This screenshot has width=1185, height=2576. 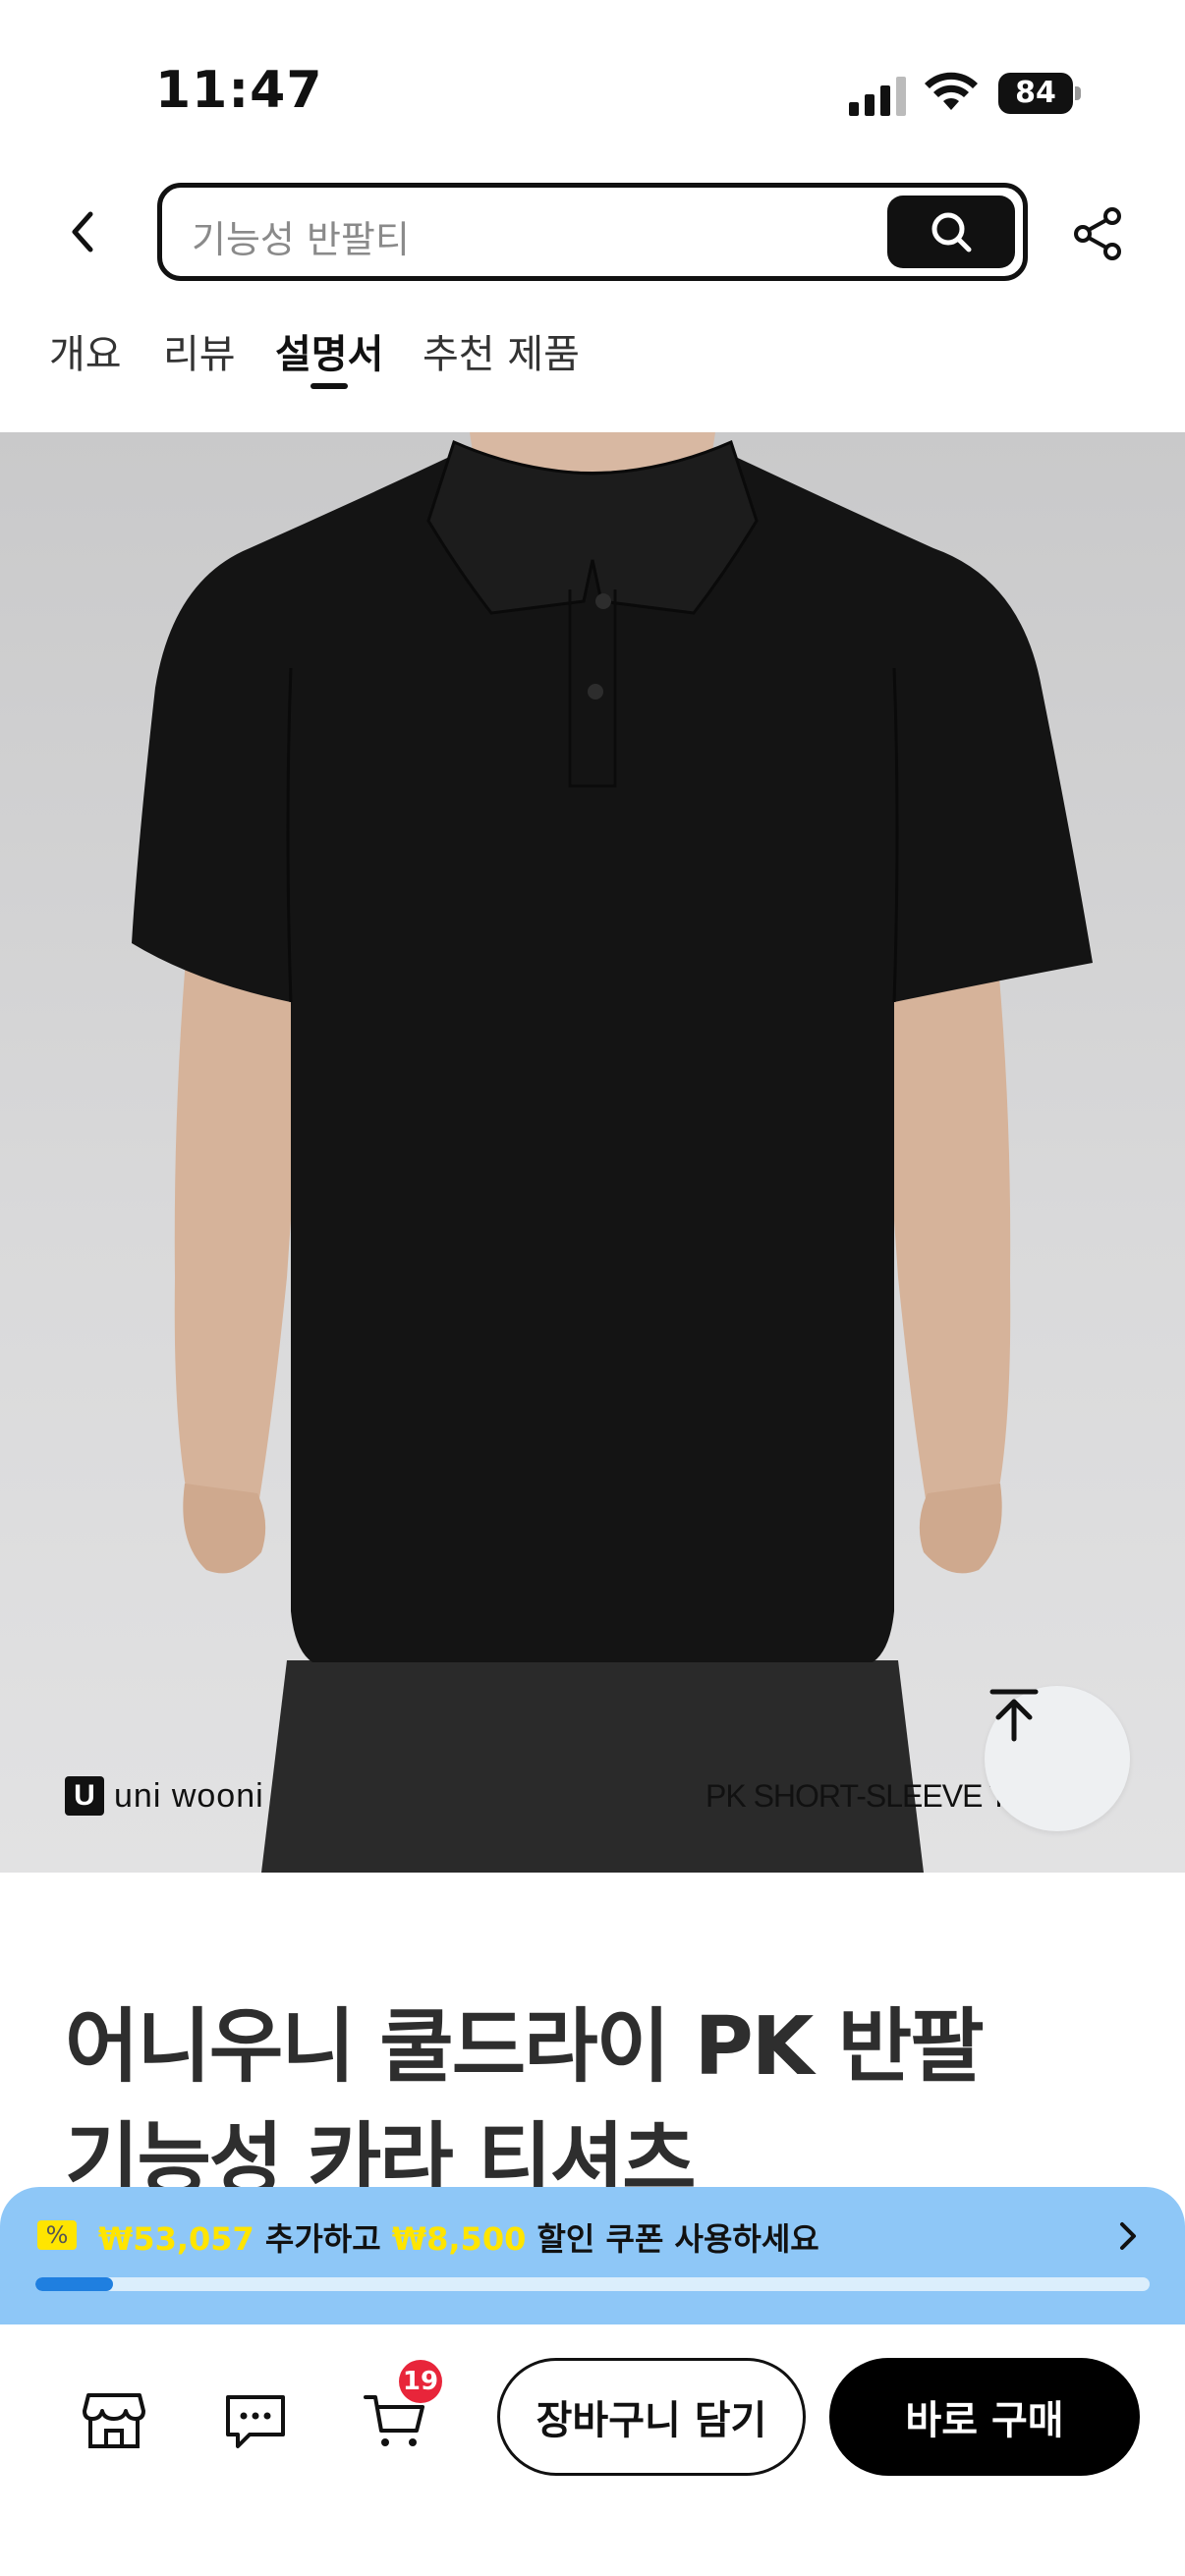 What do you see at coordinates (85, 350) in the screenshot?
I see `tab-overview: 개요` at bounding box center [85, 350].